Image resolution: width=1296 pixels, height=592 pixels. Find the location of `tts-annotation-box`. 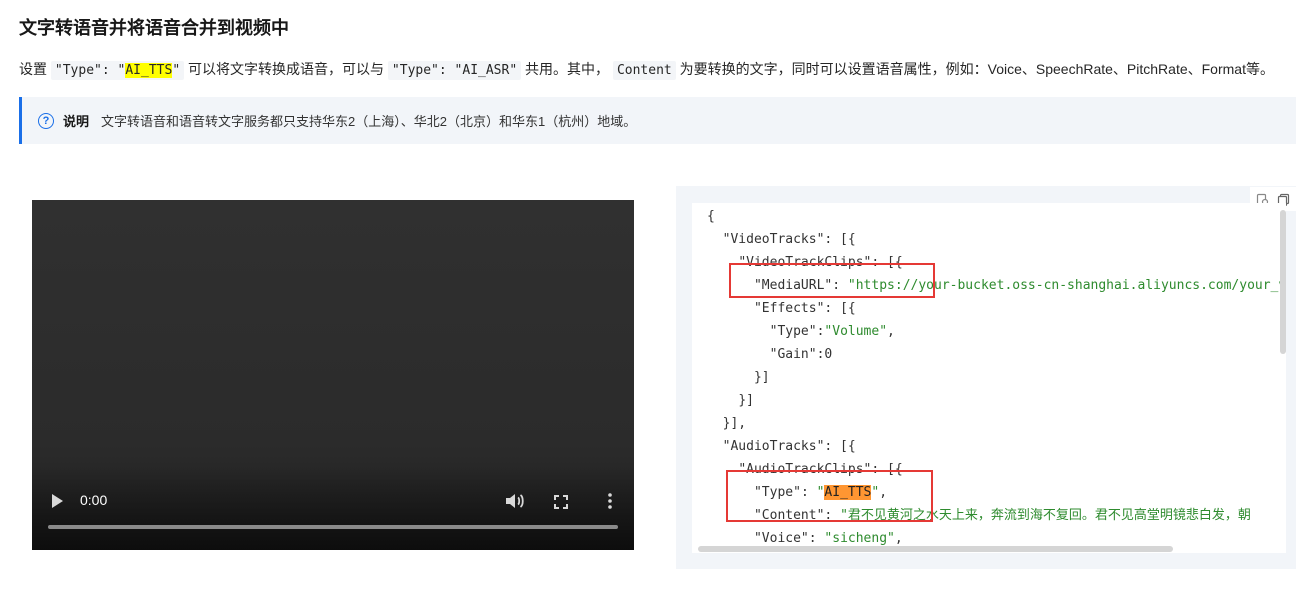

tts-annotation-box is located at coordinates (829, 496).